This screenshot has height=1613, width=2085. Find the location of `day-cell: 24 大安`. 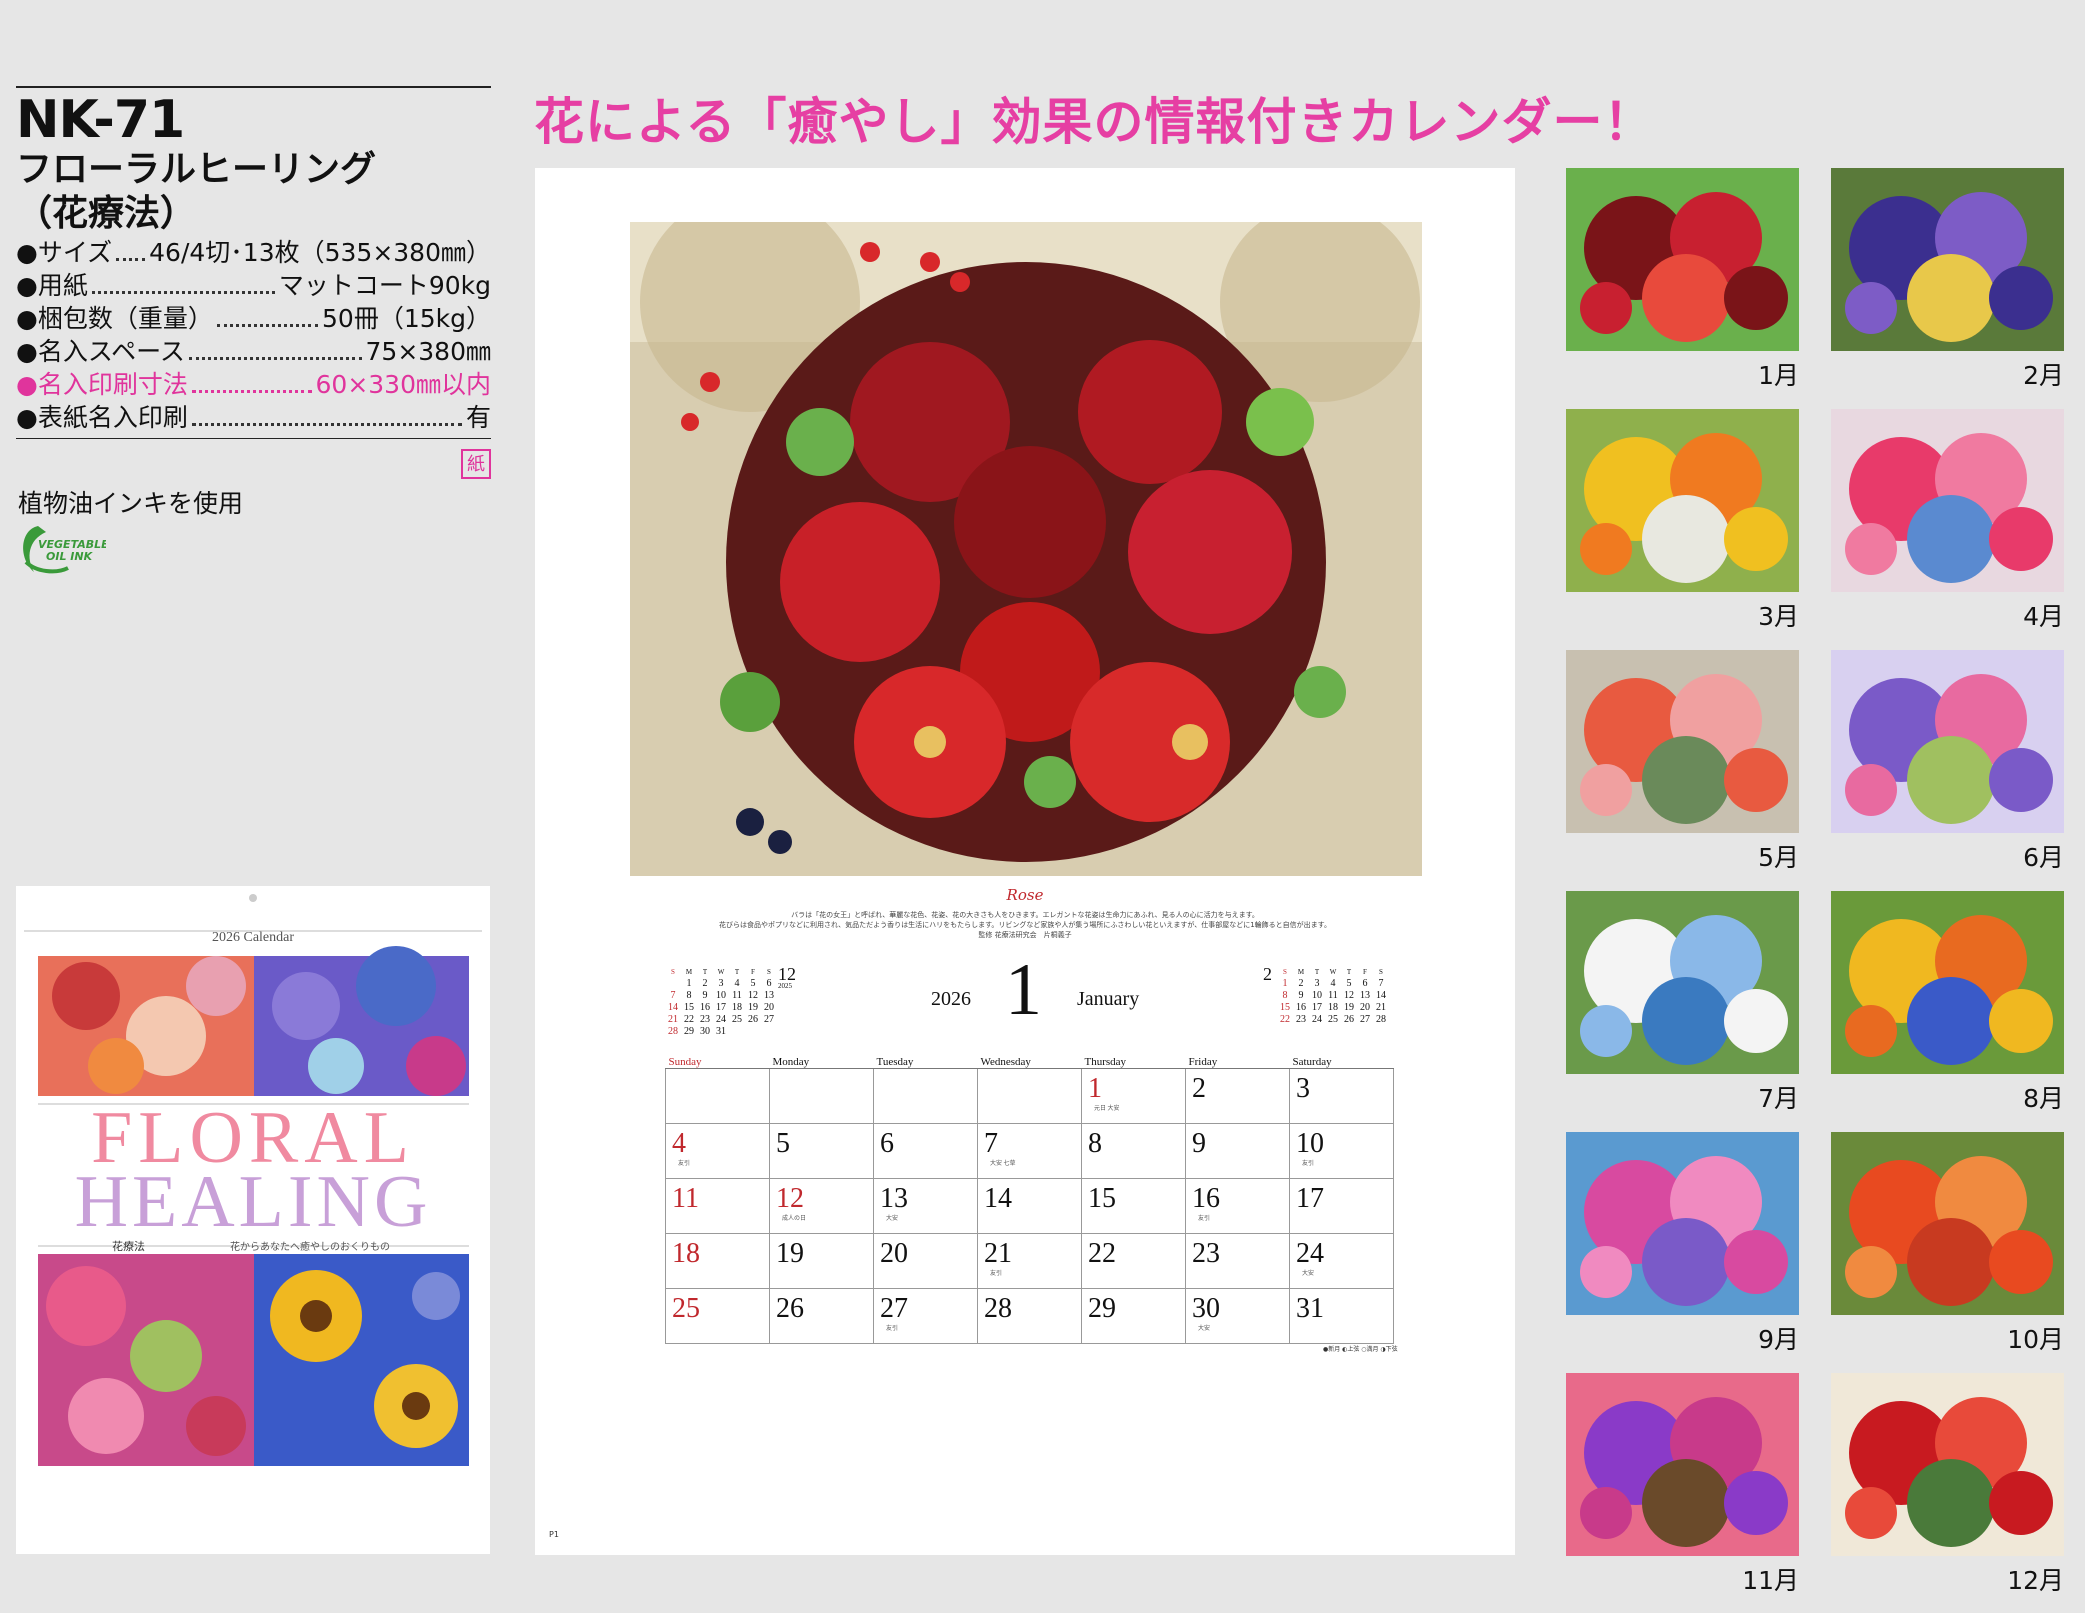

day-cell: 24 大安 is located at coordinates (1341, 1261).